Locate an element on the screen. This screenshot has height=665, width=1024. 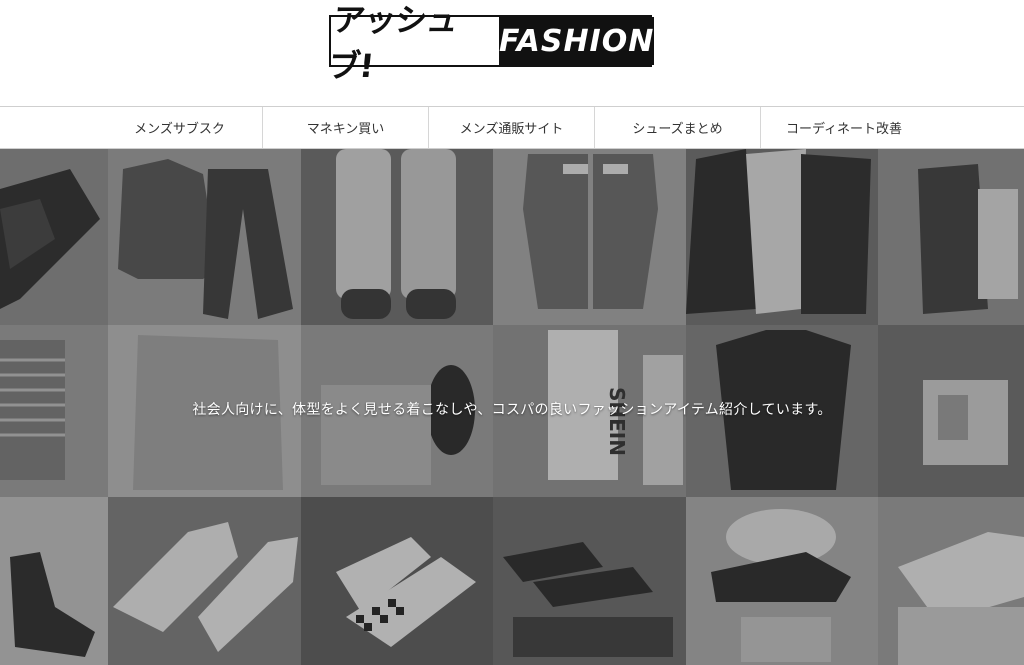
site-logo: アッシュブ! FASHION is located at coordinates (490, 43).